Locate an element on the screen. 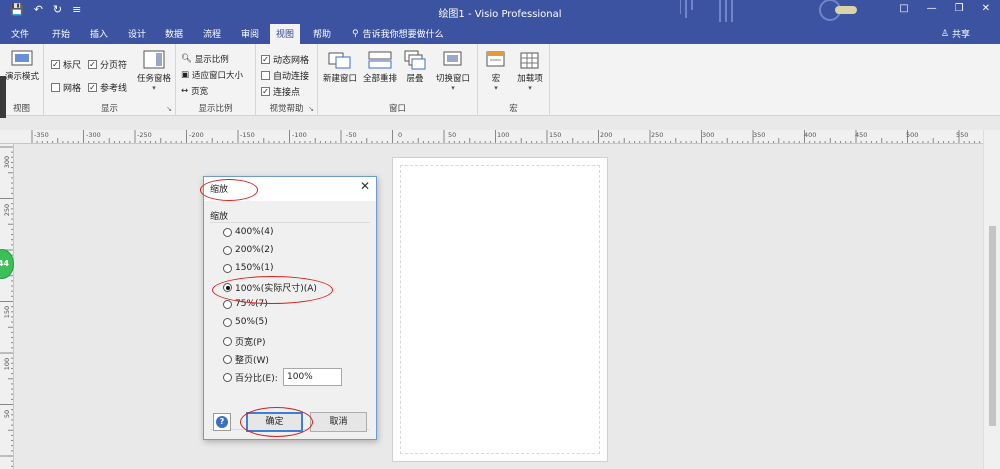 The image size is (1000, 469). zoom-option-label: 200%(2) is located at coordinates (254, 250).